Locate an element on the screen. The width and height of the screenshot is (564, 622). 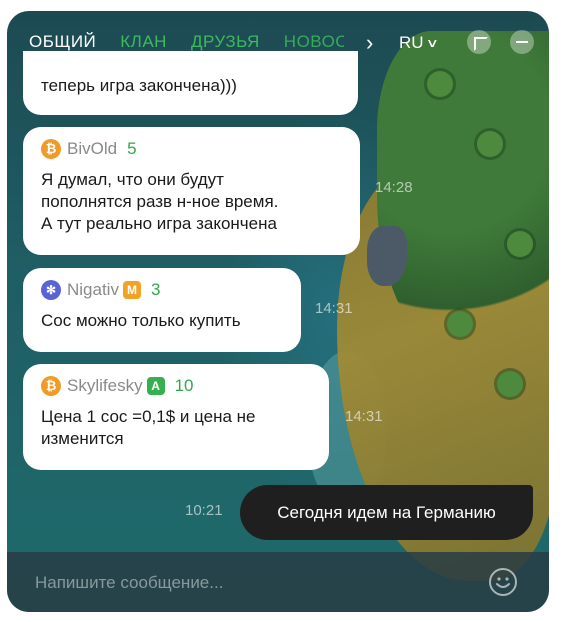
user-level: 10 is located at coordinates (184, 385).